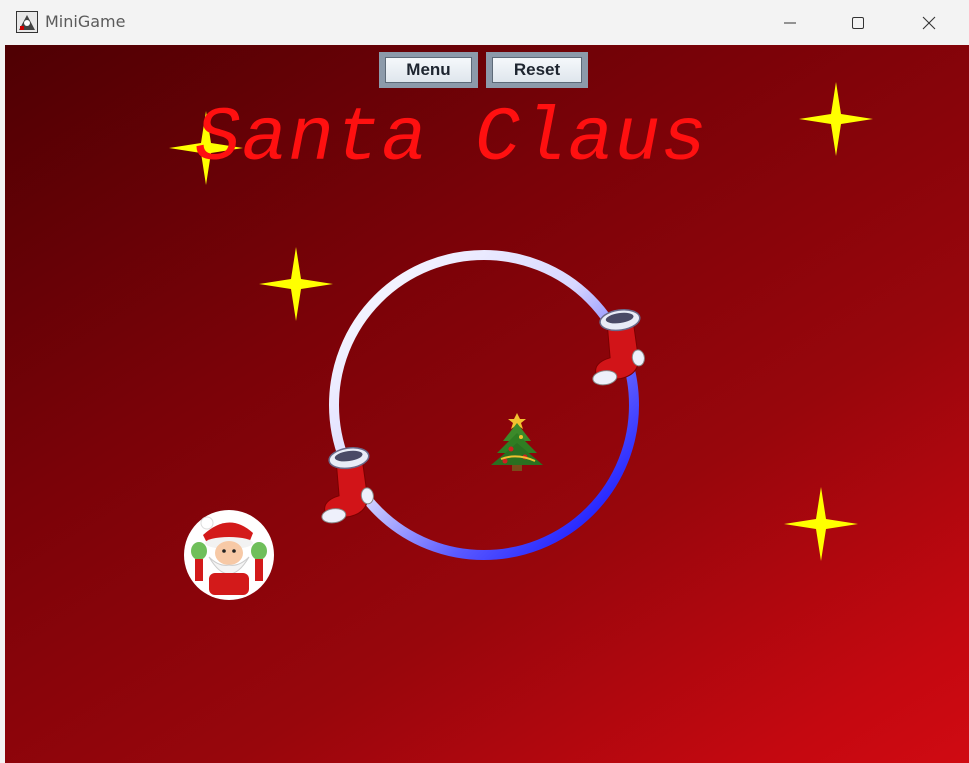 Image resolution: width=969 pixels, height=763 pixels. I want to click on close-icon, so click(929, 22).